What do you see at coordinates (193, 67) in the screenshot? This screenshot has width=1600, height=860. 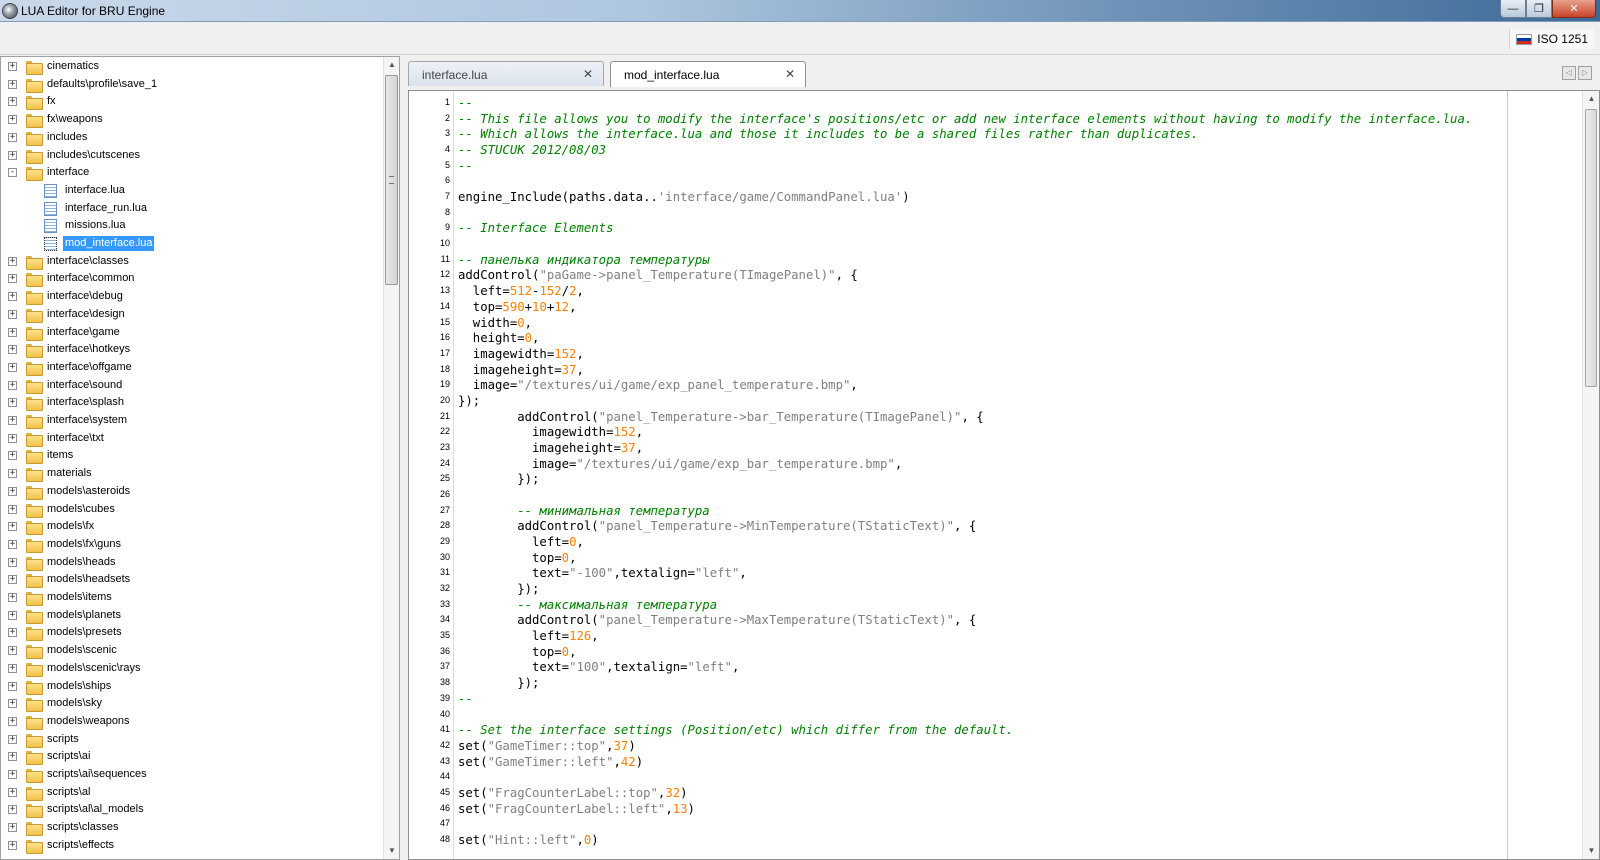 I see `tree-folder-item: + cinematics` at bounding box center [193, 67].